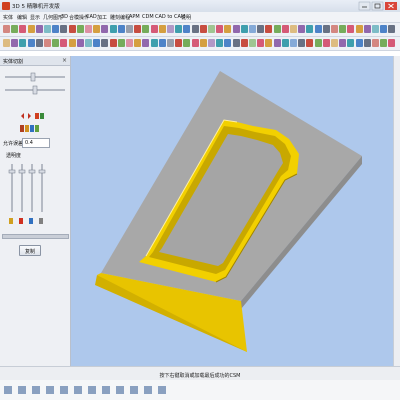  I want to click on menu-item-help: 说明, so click(186, 17).